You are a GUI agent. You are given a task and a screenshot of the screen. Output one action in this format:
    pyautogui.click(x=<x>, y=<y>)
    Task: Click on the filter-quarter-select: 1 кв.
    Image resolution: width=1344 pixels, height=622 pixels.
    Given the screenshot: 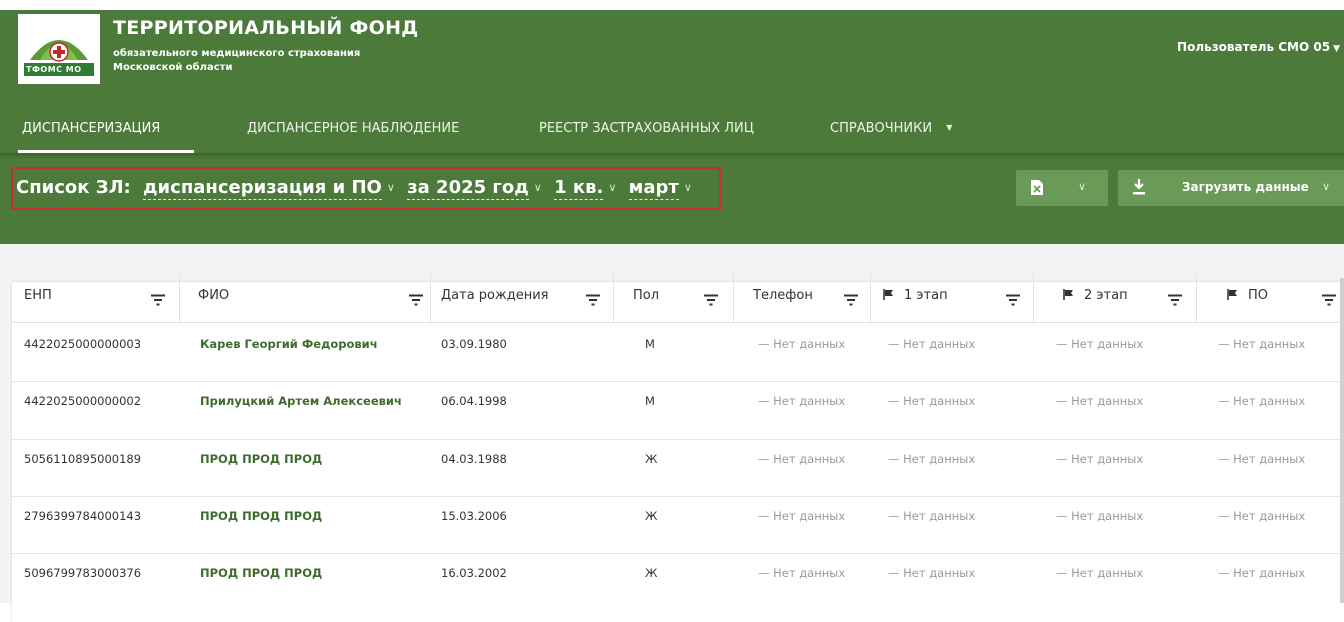 What is the action you would take?
    pyautogui.click(x=579, y=188)
    